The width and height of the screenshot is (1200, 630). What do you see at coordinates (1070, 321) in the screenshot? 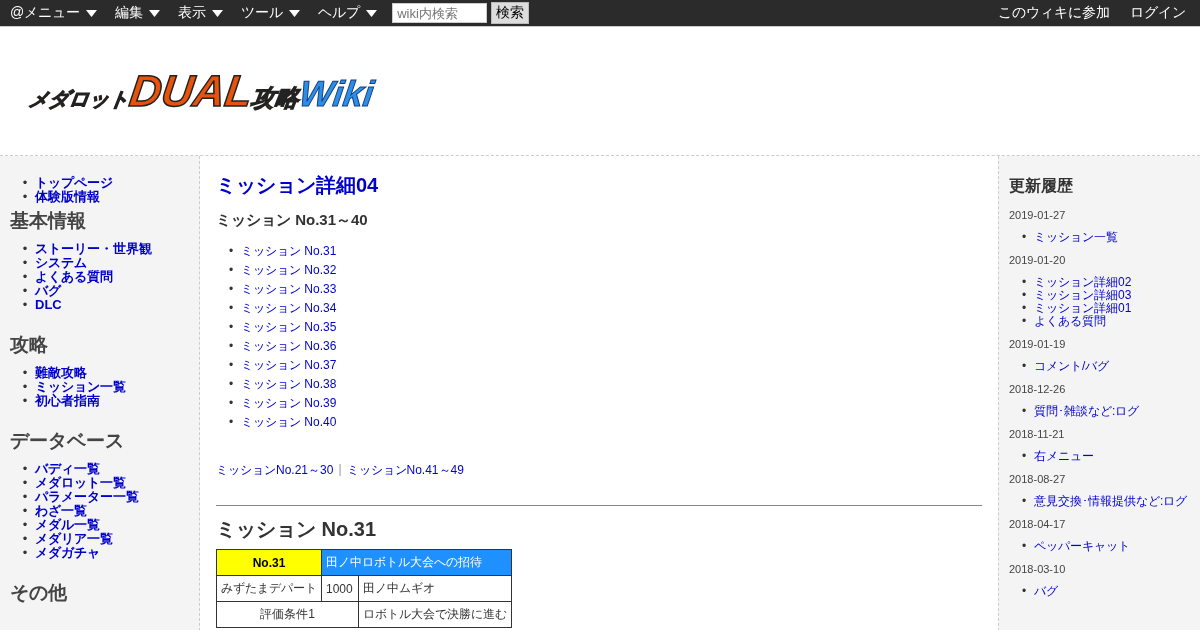
I see `updated-page-link: よくある質問` at bounding box center [1070, 321].